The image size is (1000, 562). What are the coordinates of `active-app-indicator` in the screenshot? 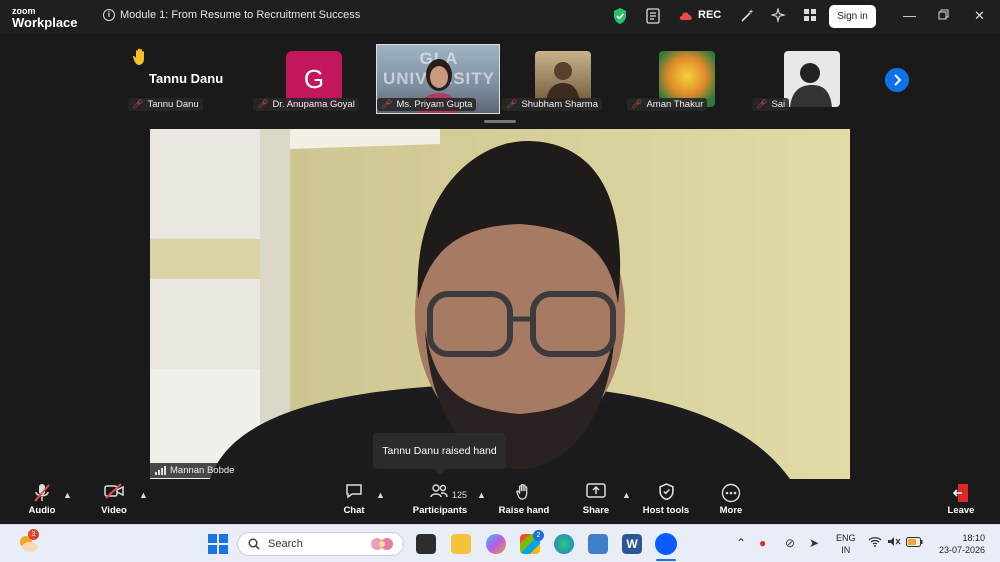 It's located at (666, 560).